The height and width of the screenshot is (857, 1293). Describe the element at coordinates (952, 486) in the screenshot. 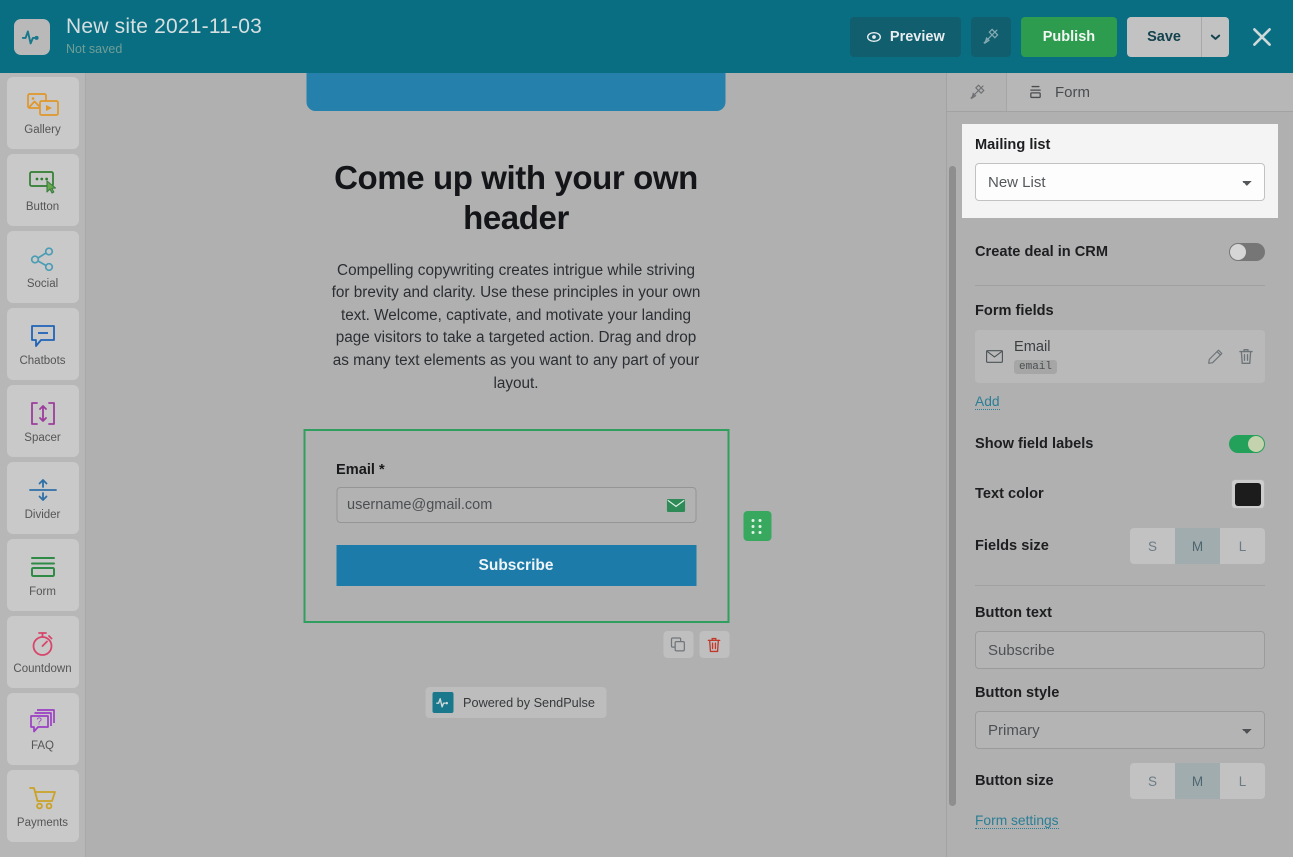

I see `panel-scrollbar` at that location.